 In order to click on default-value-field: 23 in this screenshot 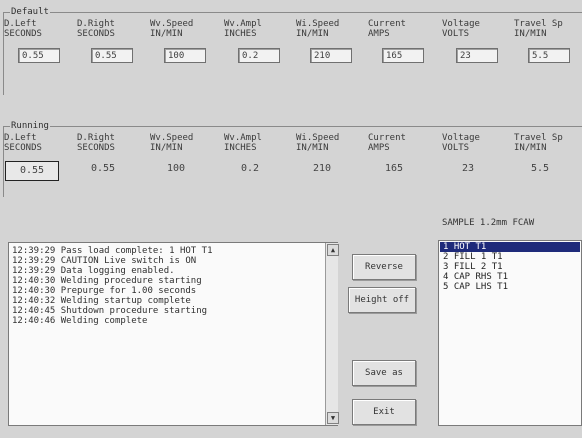, I will do `click(477, 55)`.